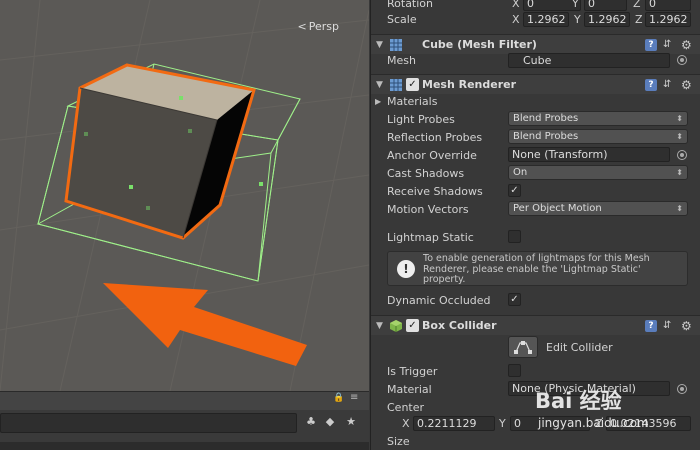  I want to click on reflection-probes-label: Reflection Probes, so click(435, 137).